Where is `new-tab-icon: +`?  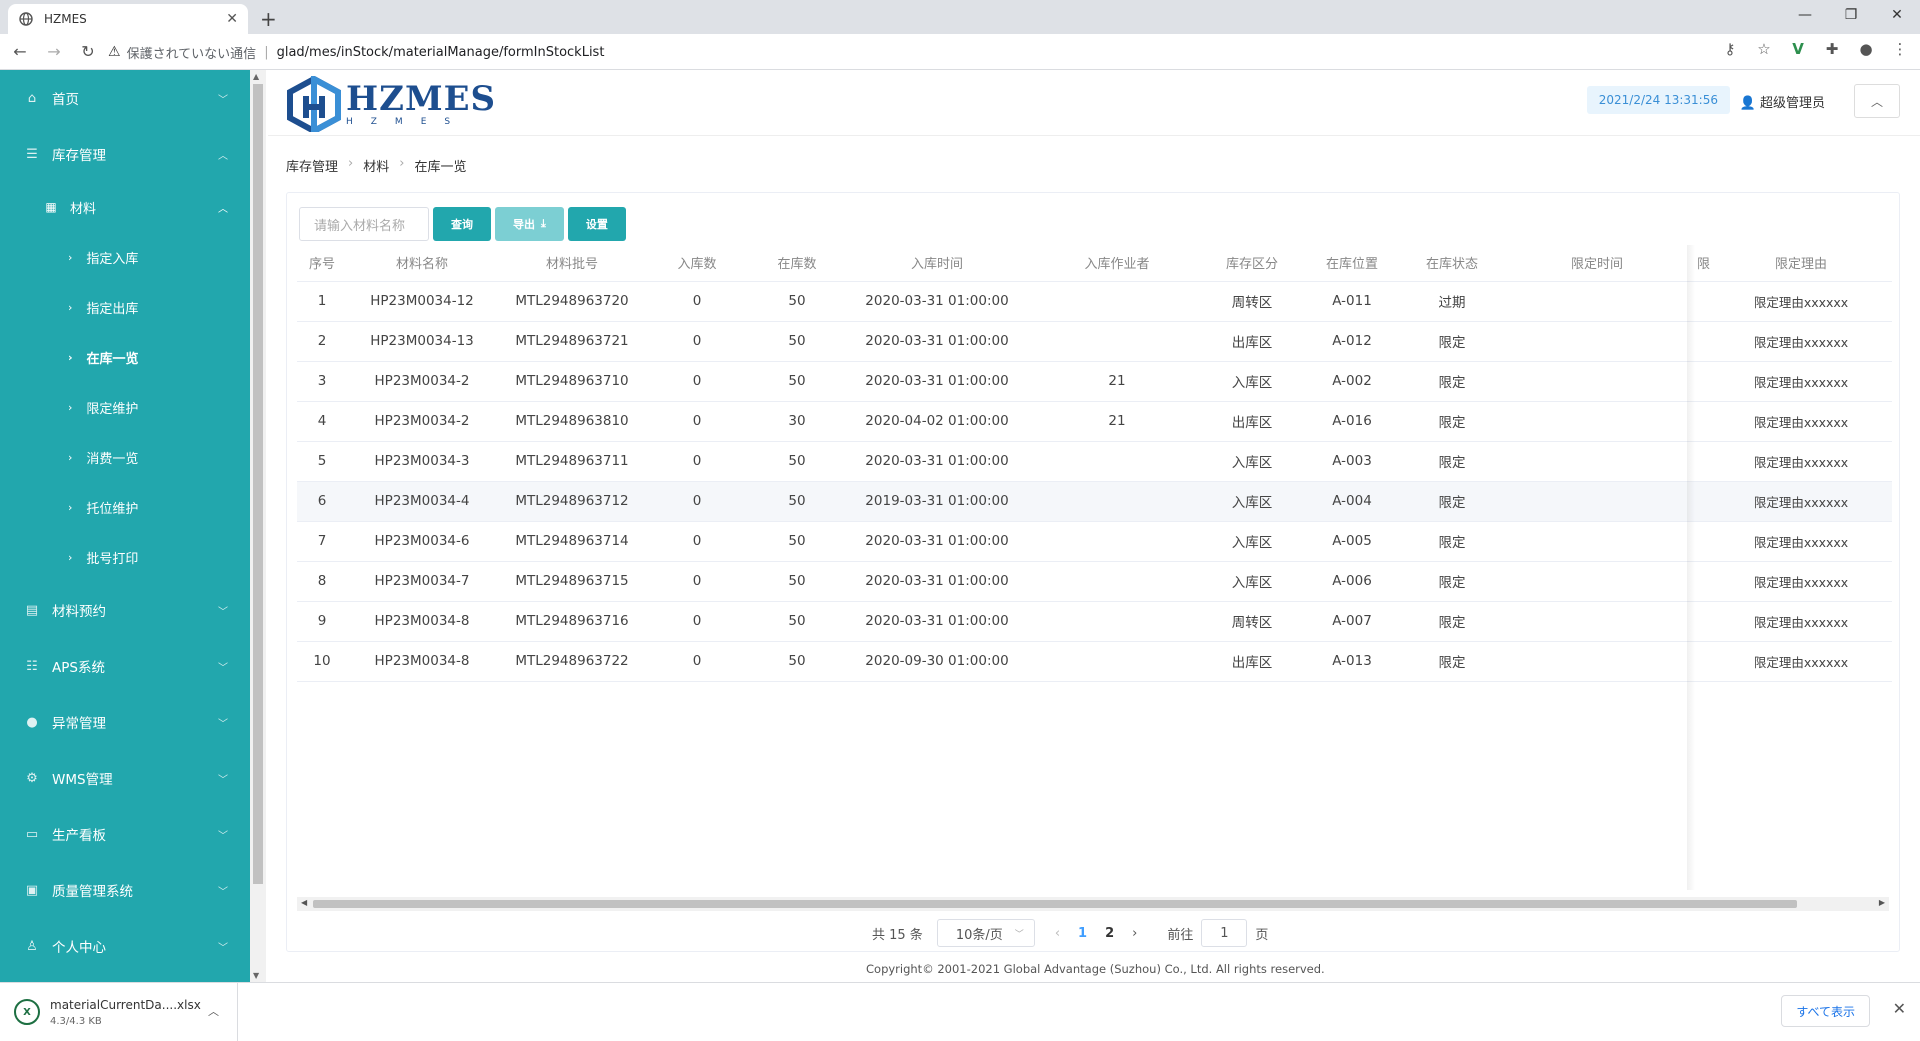 new-tab-icon: + is located at coordinates (268, 19).